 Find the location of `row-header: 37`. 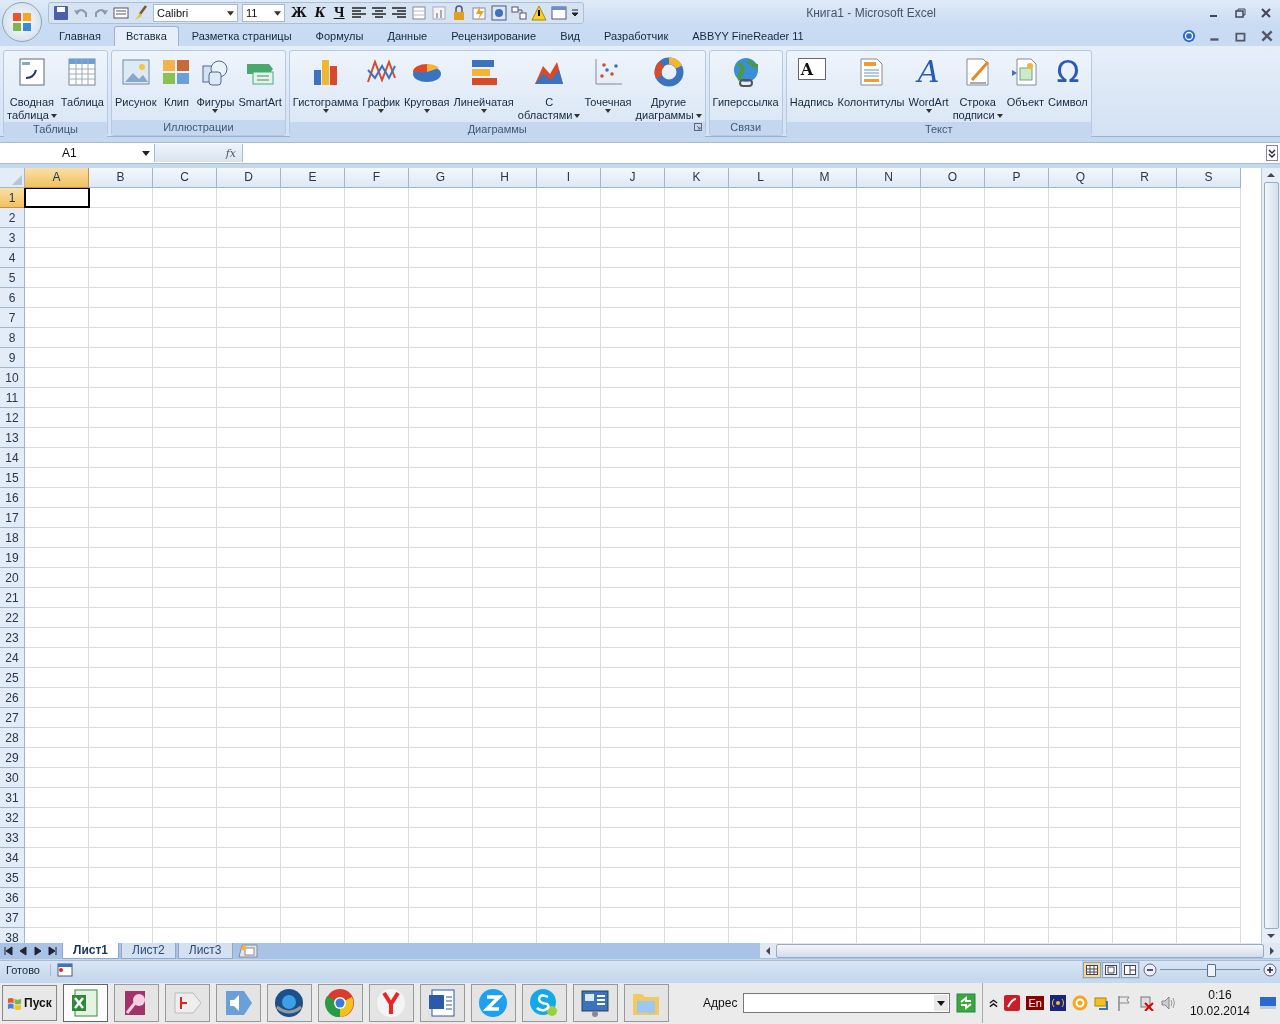

row-header: 37 is located at coordinates (12, 917).